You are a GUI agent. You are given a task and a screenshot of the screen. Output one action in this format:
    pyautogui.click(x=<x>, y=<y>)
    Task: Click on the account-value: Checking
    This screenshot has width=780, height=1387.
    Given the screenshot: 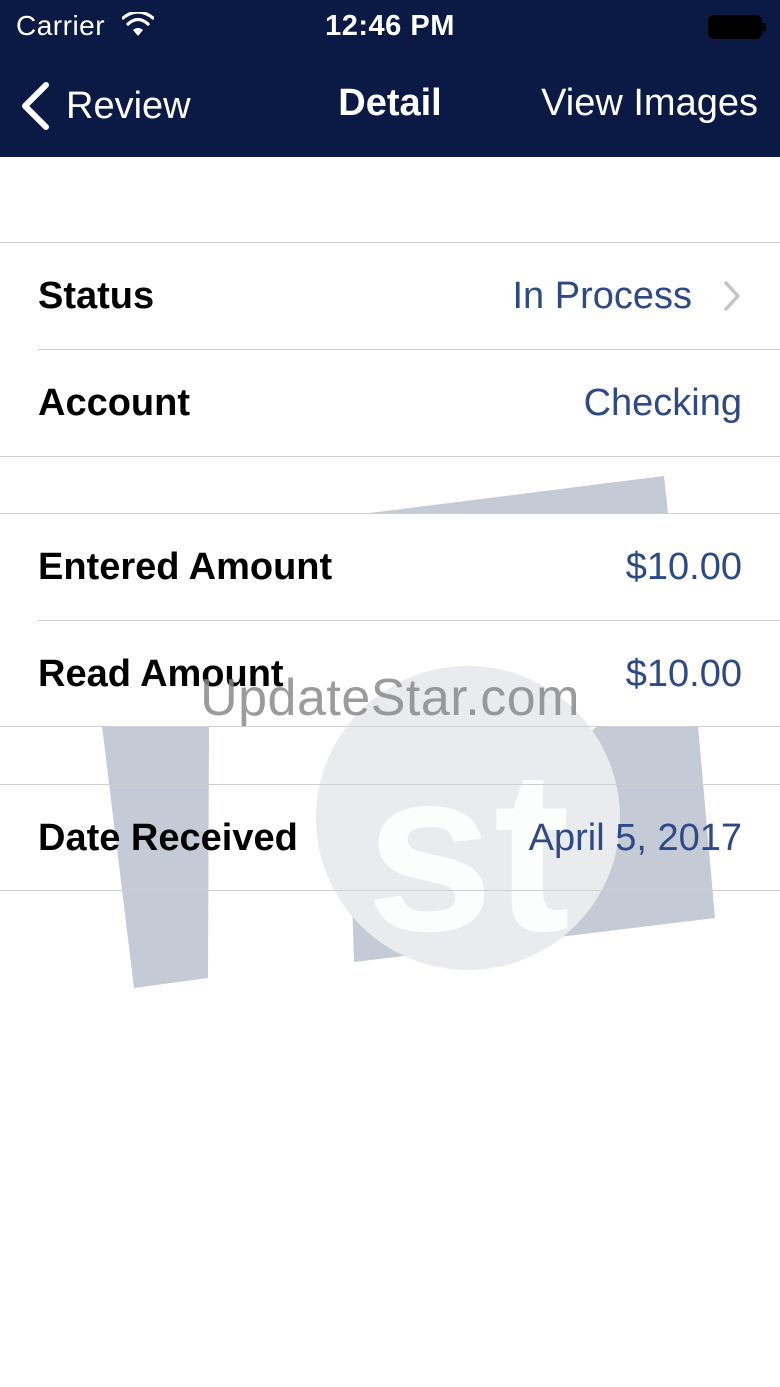 What is the action you would take?
    pyautogui.click(x=662, y=402)
    